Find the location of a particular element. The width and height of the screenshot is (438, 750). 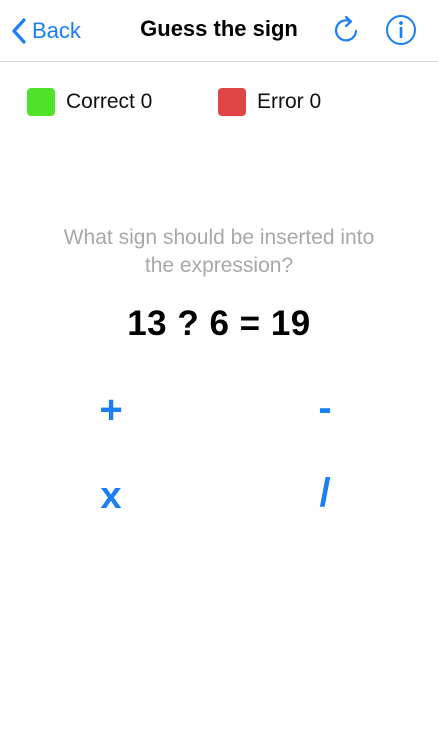

correct-score-label: Correct 0 is located at coordinates (109, 101).